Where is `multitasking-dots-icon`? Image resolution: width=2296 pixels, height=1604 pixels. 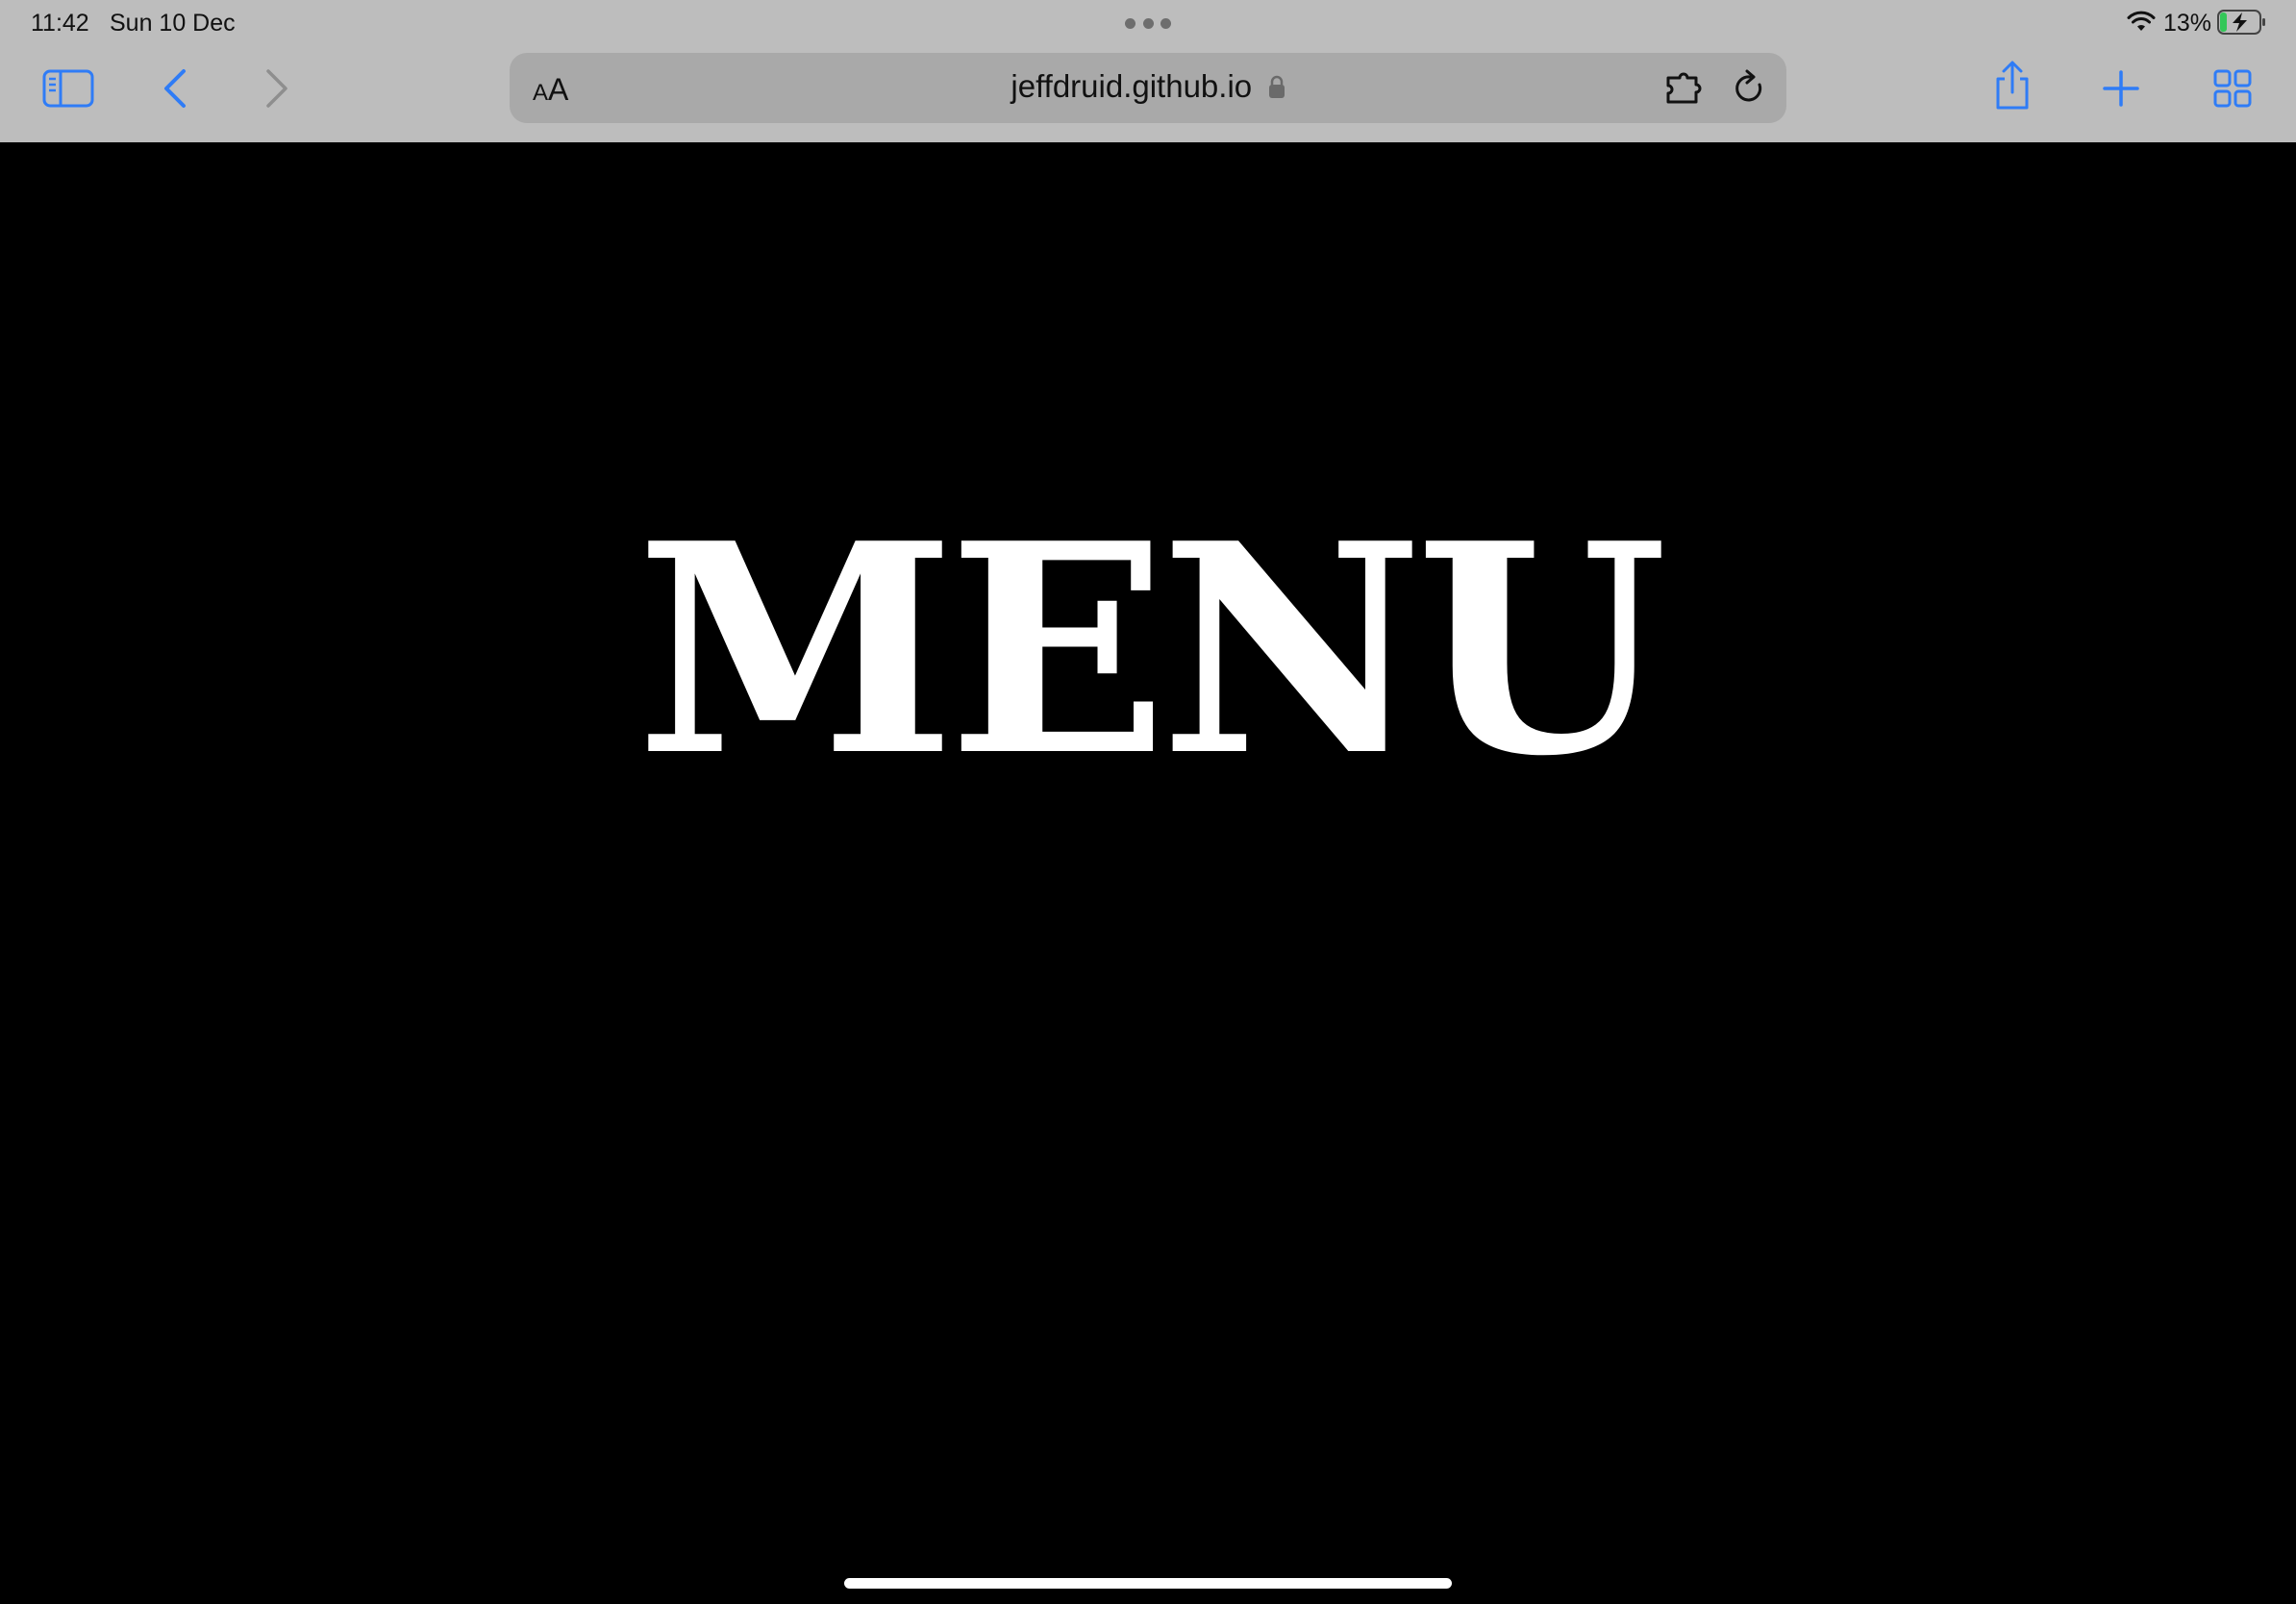 multitasking-dots-icon is located at coordinates (1148, 24).